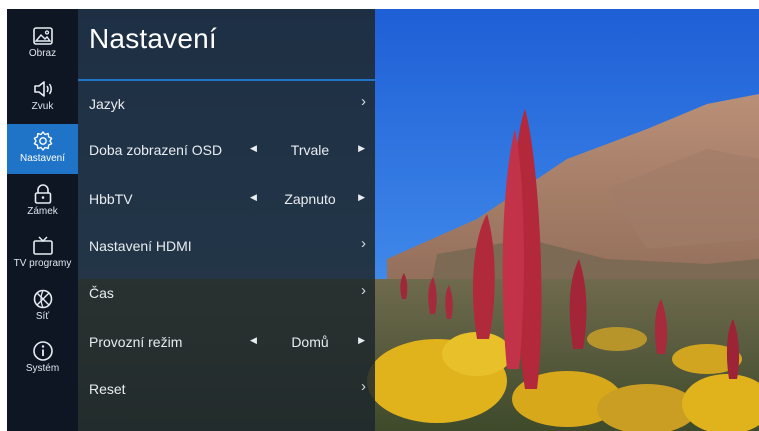 This screenshot has width=759, height=431. I want to click on image-icon, so click(42, 36).